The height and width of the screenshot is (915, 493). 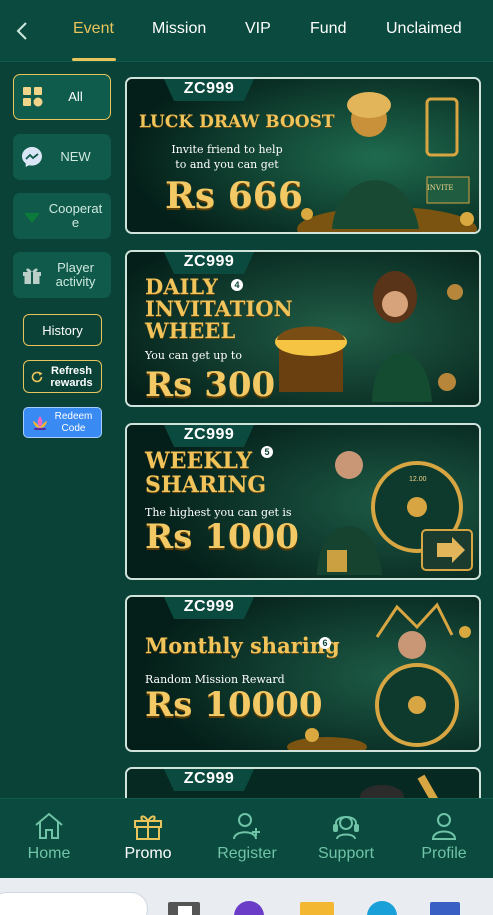 I want to click on banner-number-badge: 5, so click(x=267, y=452).